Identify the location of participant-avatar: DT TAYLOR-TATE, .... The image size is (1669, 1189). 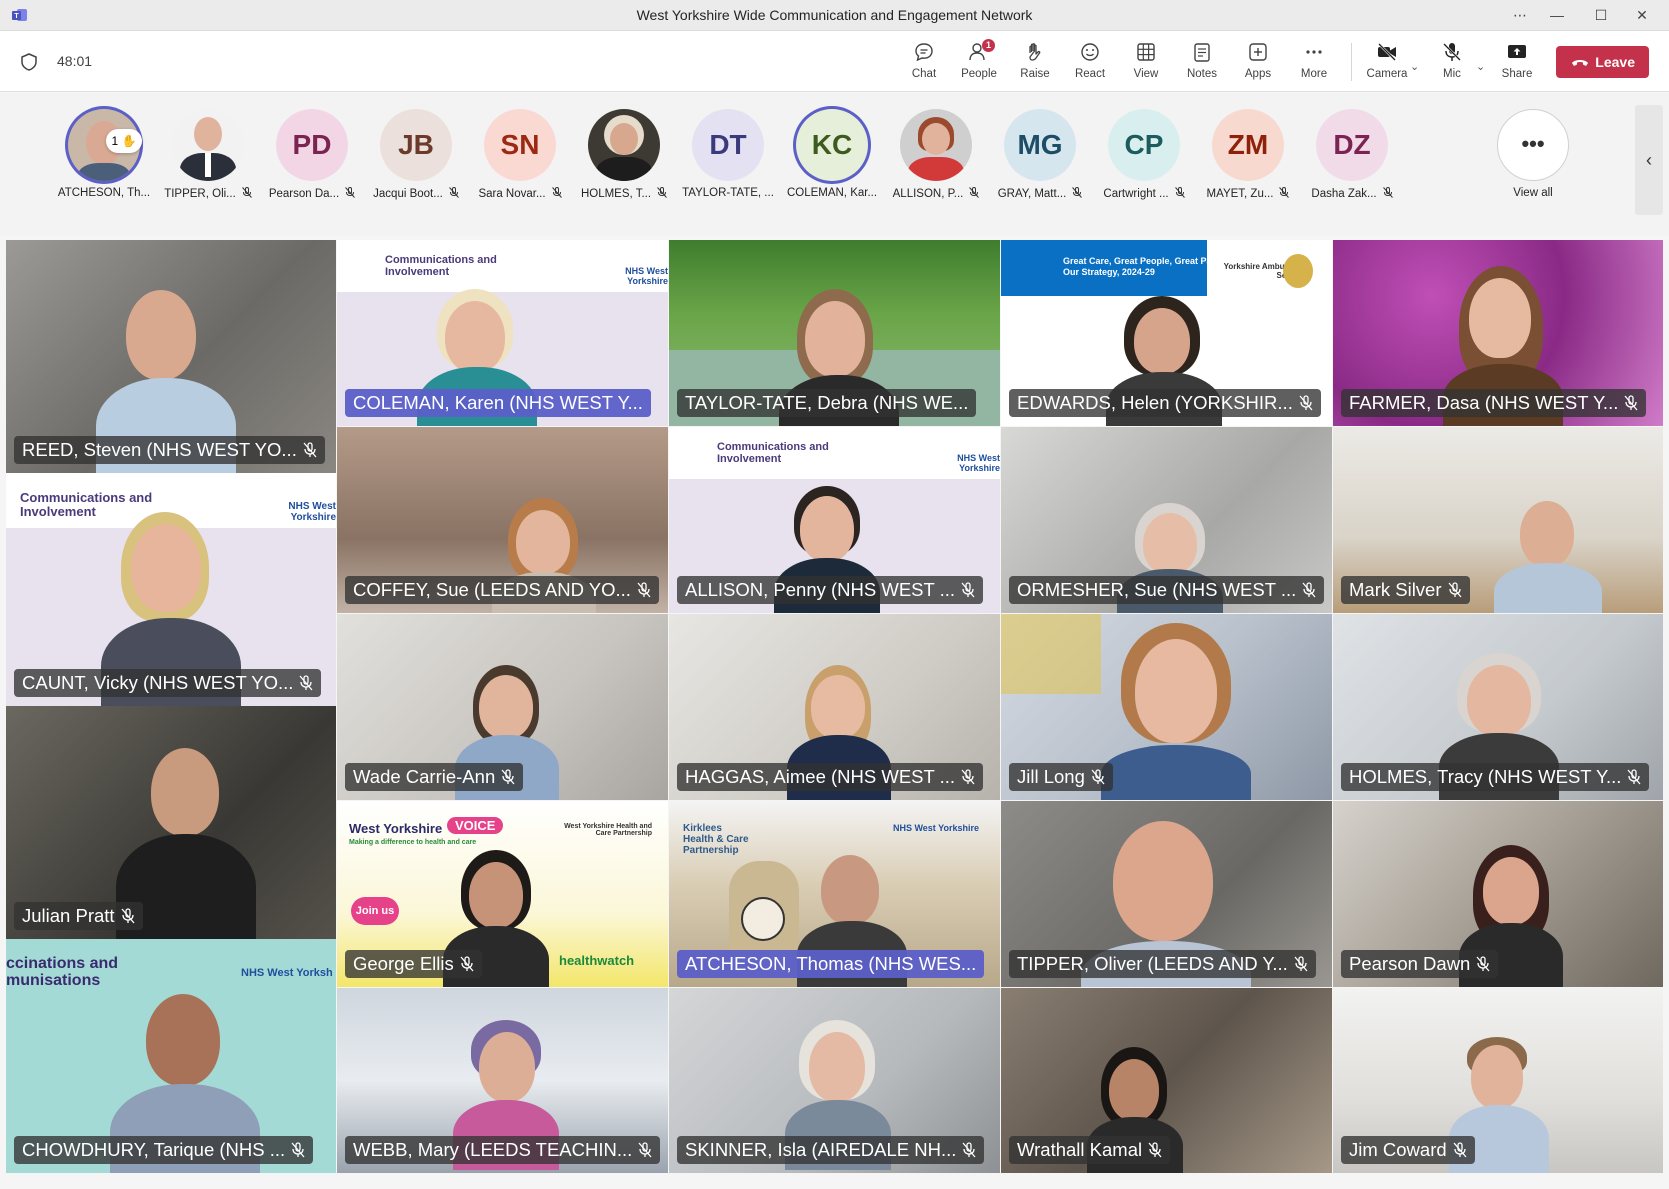
(728, 154).